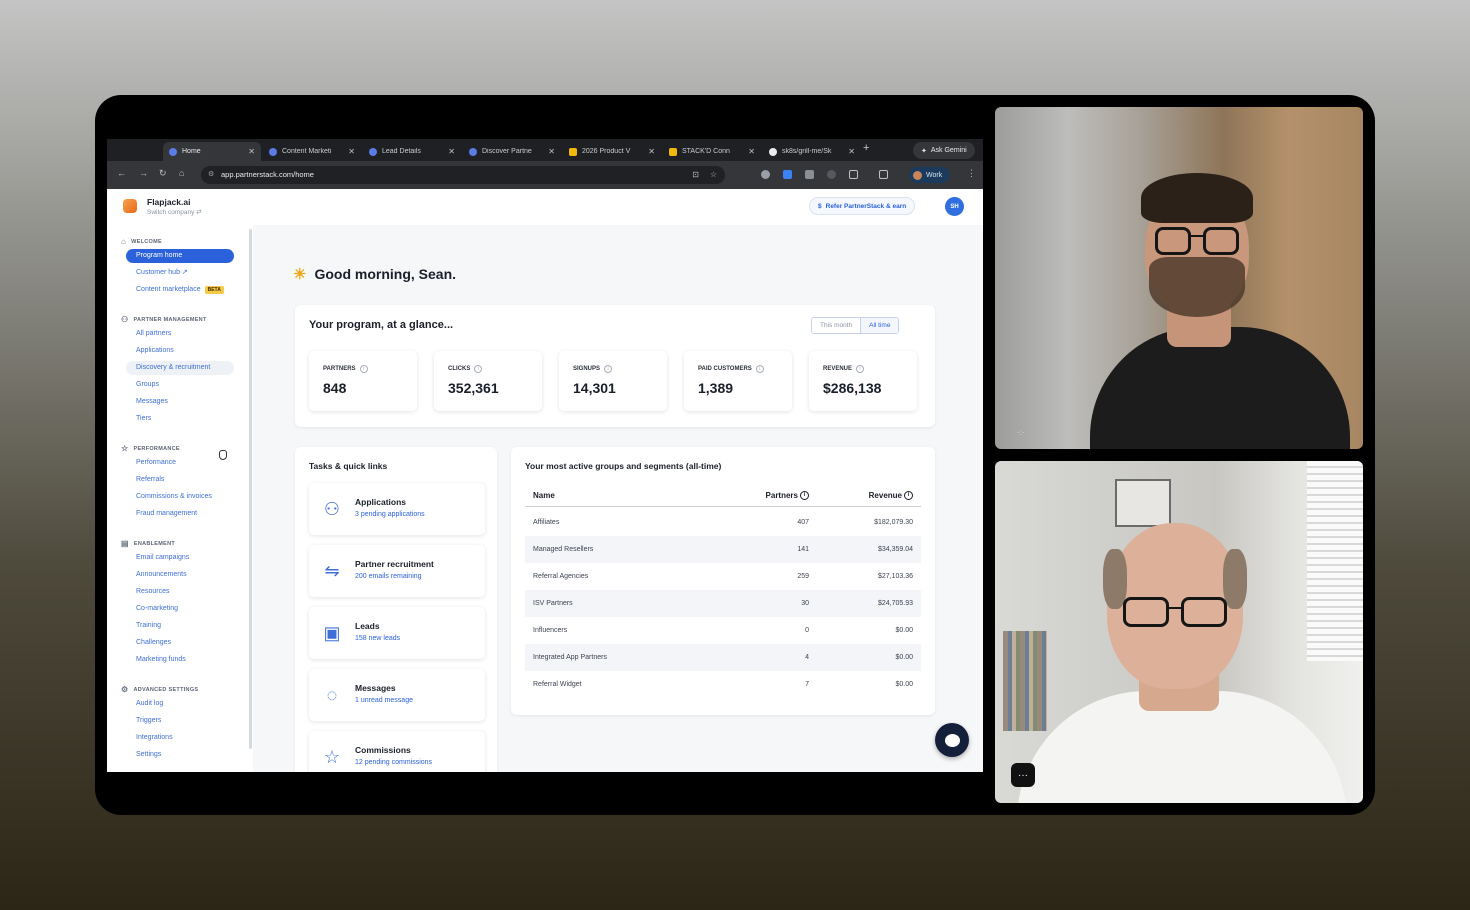 Image resolution: width=1470 pixels, height=910 pixels. What do you see at coordinates (971, 173) in the screenshot?
I see `browser-menu-icon: ⋮` at bounding box center [971, 173].